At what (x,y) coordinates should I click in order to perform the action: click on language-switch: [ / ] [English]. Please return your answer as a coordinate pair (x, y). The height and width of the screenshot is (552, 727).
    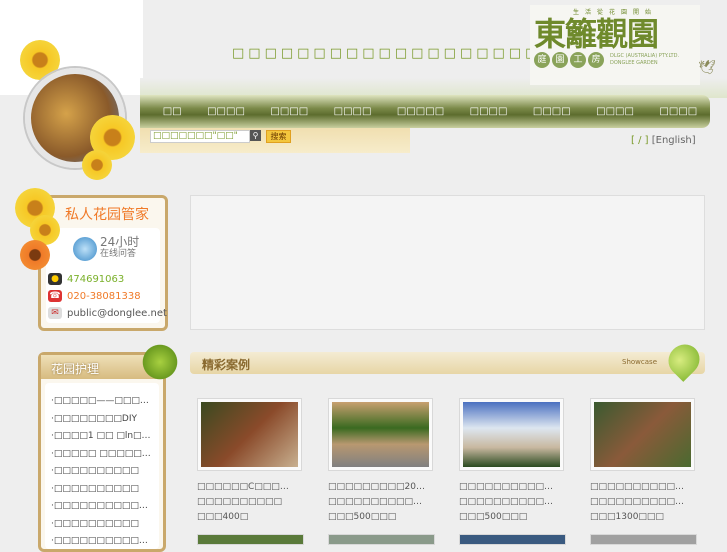
    Looking at the image, I should click on (663, 140).